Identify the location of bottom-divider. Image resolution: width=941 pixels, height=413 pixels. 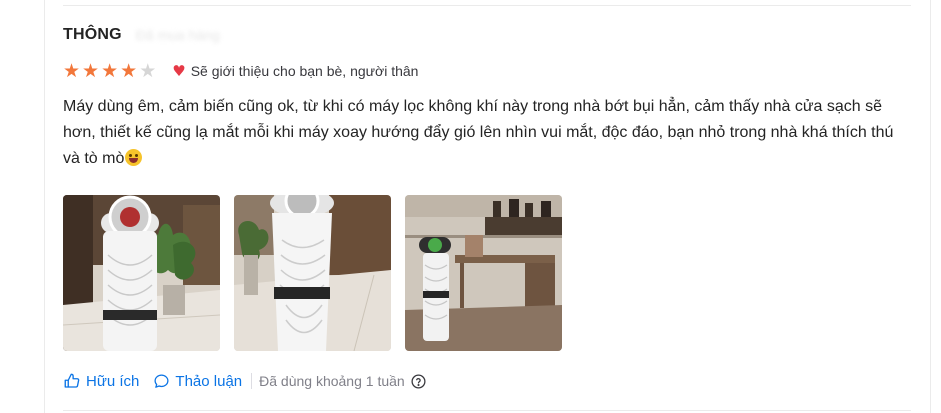
(487, 410).